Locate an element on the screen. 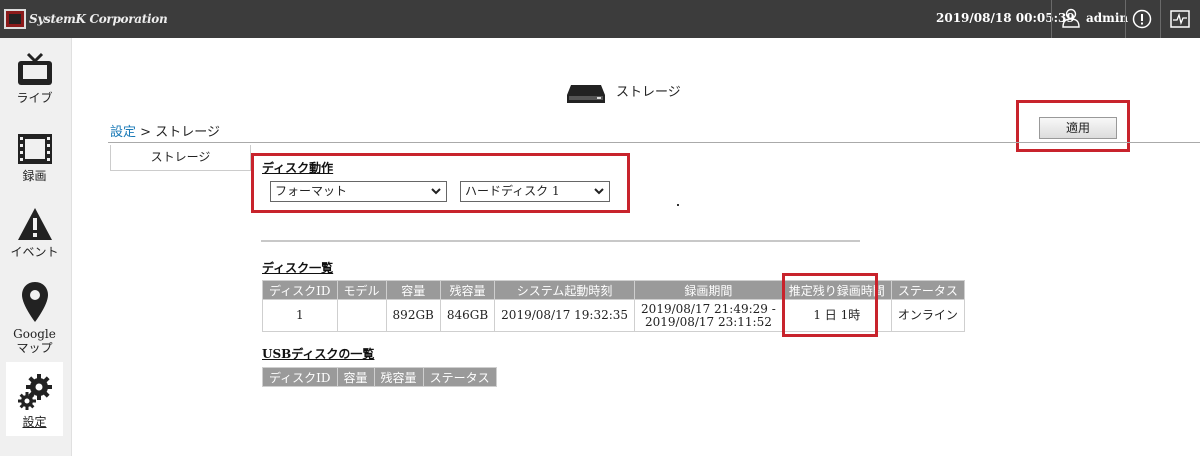 Image resolution: width=1200 pixels, height=456 pixels. company-logo: SystemK Corporation is located at coordinates (86, 19).